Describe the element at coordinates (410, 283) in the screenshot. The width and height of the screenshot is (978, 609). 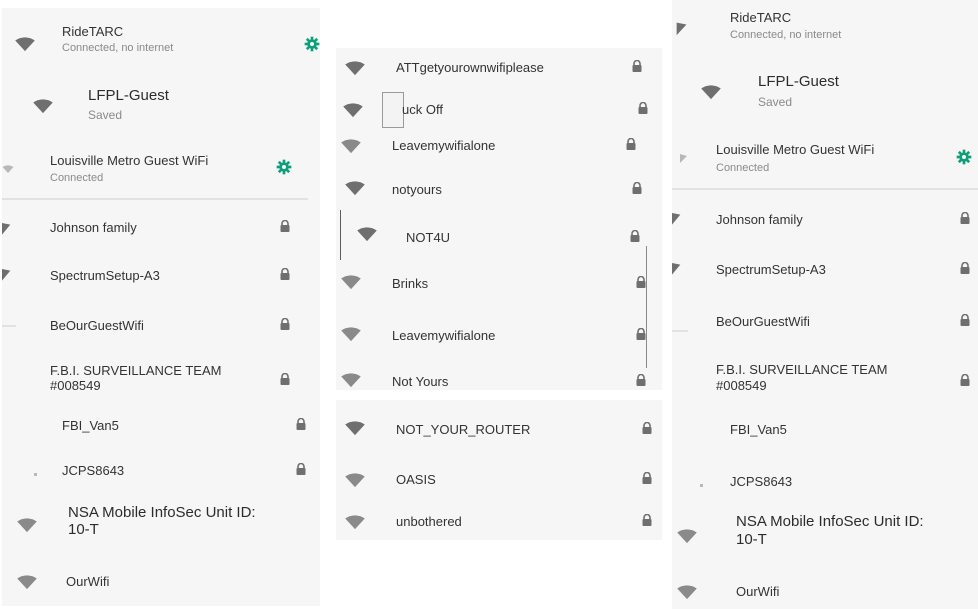
I see `network-name: Brinks` at that location.